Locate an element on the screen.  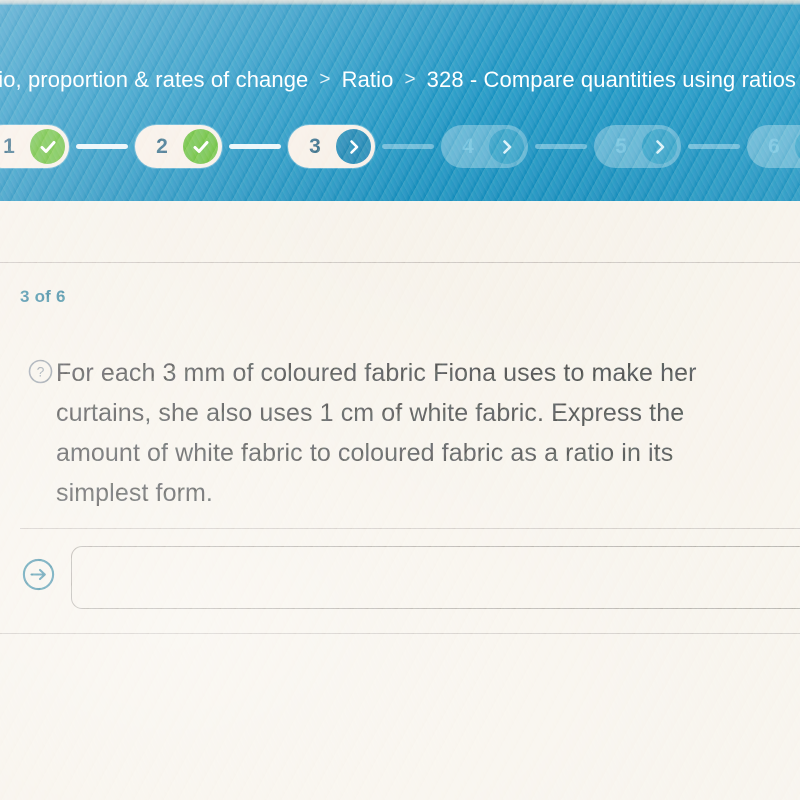
arrow-right-circle-icon is located at coordinates (38, 577).